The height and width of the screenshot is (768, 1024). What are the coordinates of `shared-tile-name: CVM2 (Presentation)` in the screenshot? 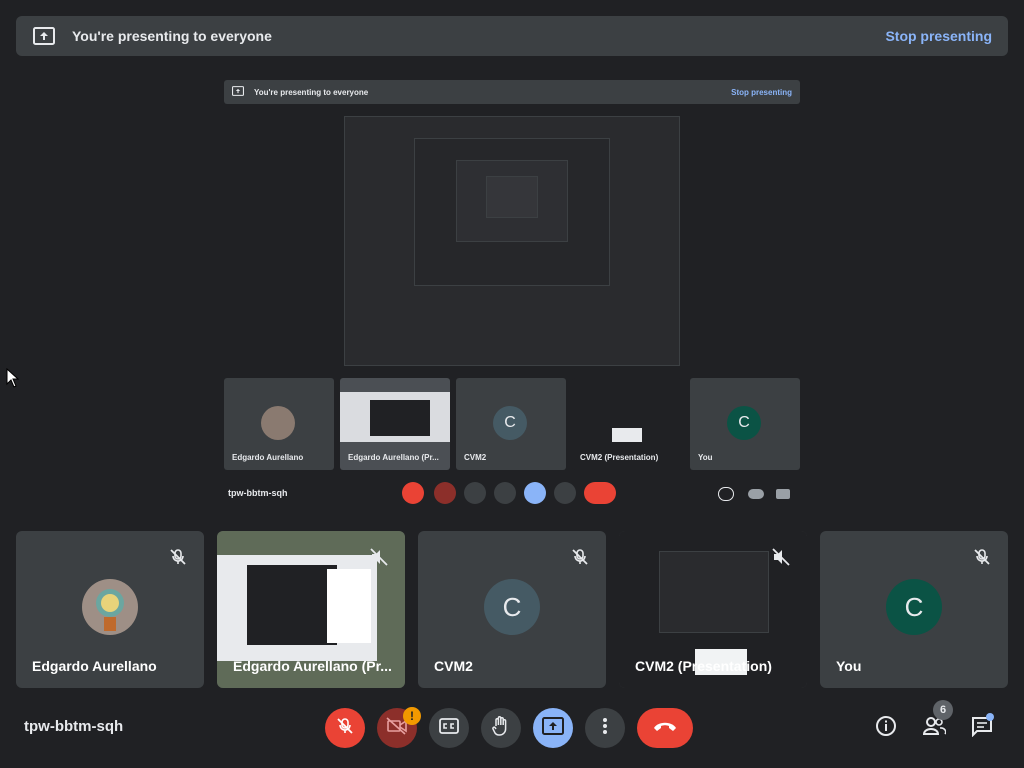 It's located at (619, 457).